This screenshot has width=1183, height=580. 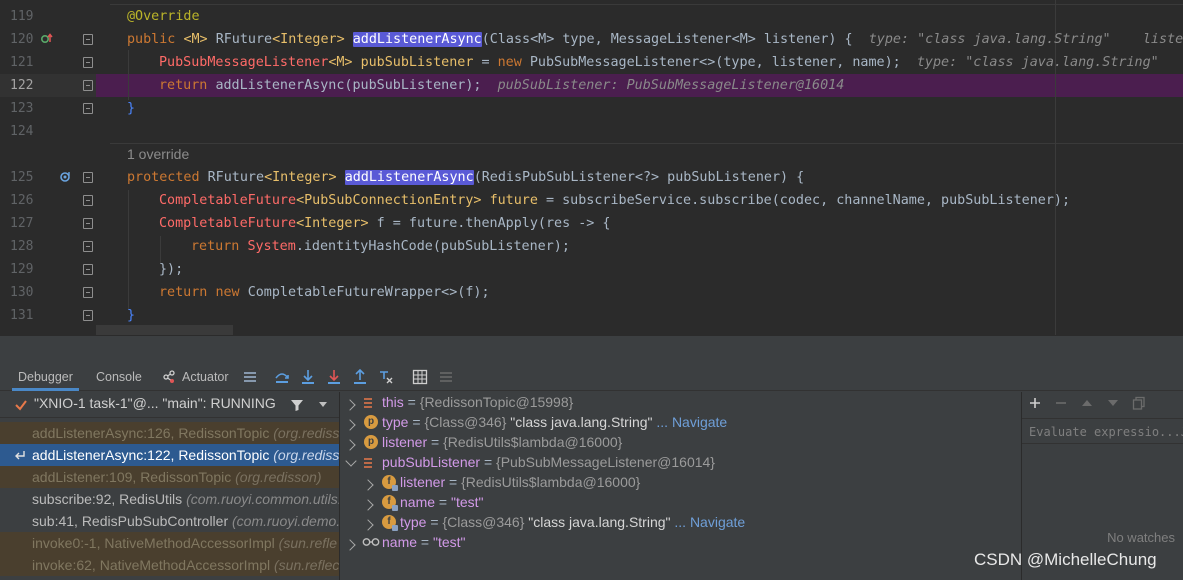 I want to click on code-vision-hint: 1 override, so click(x=655, y=154).